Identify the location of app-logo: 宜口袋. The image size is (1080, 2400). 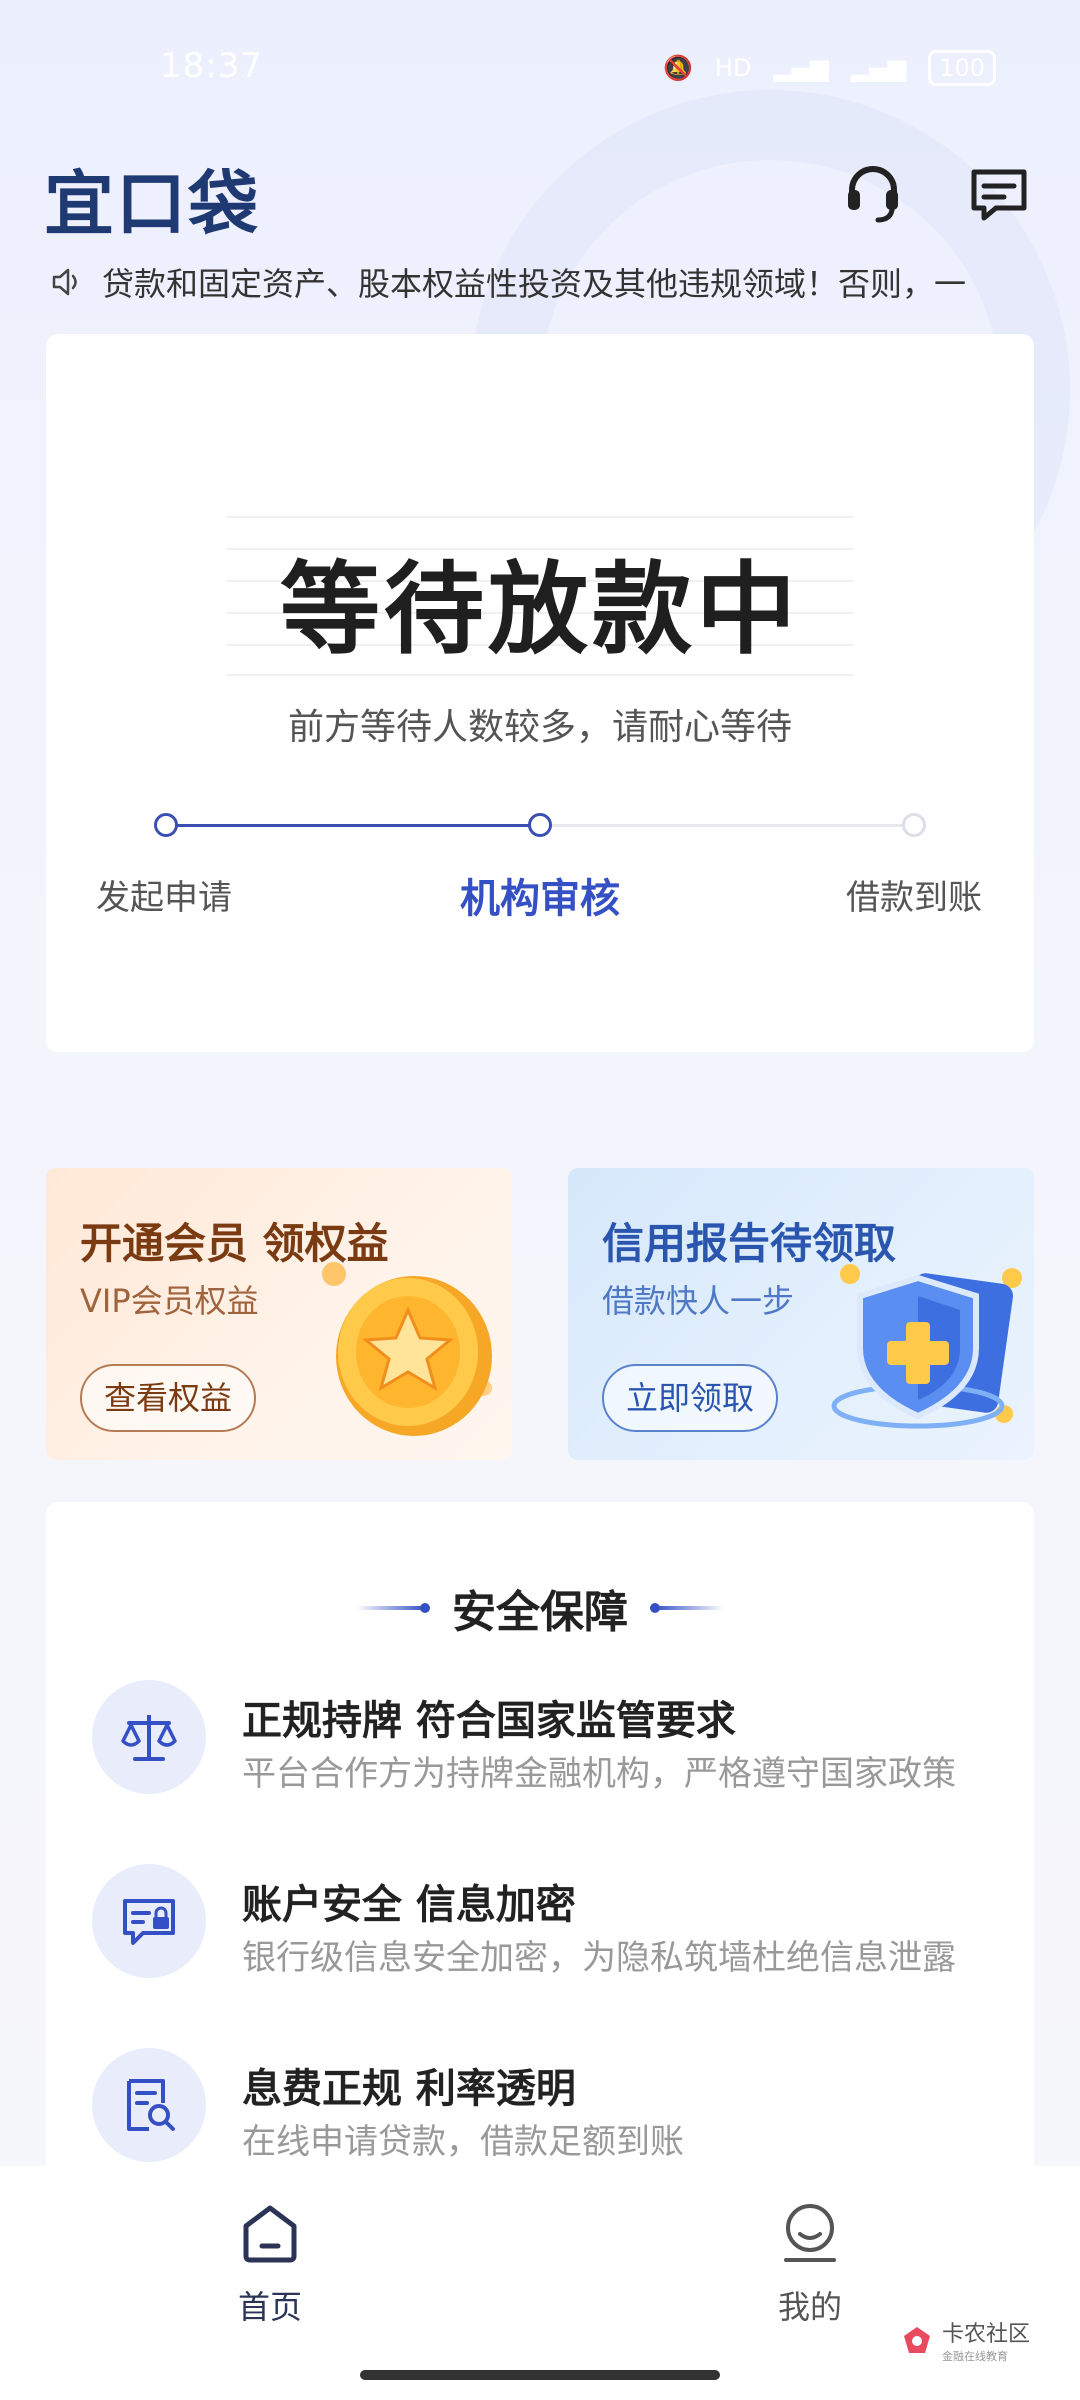
(152, 204).